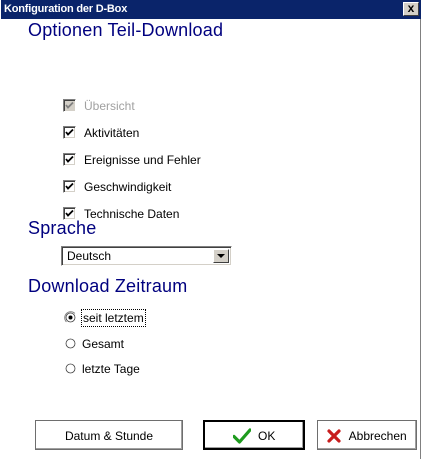 The image size is (436, 459). I want to click on language-select: Deutsch, so click(146, 256).